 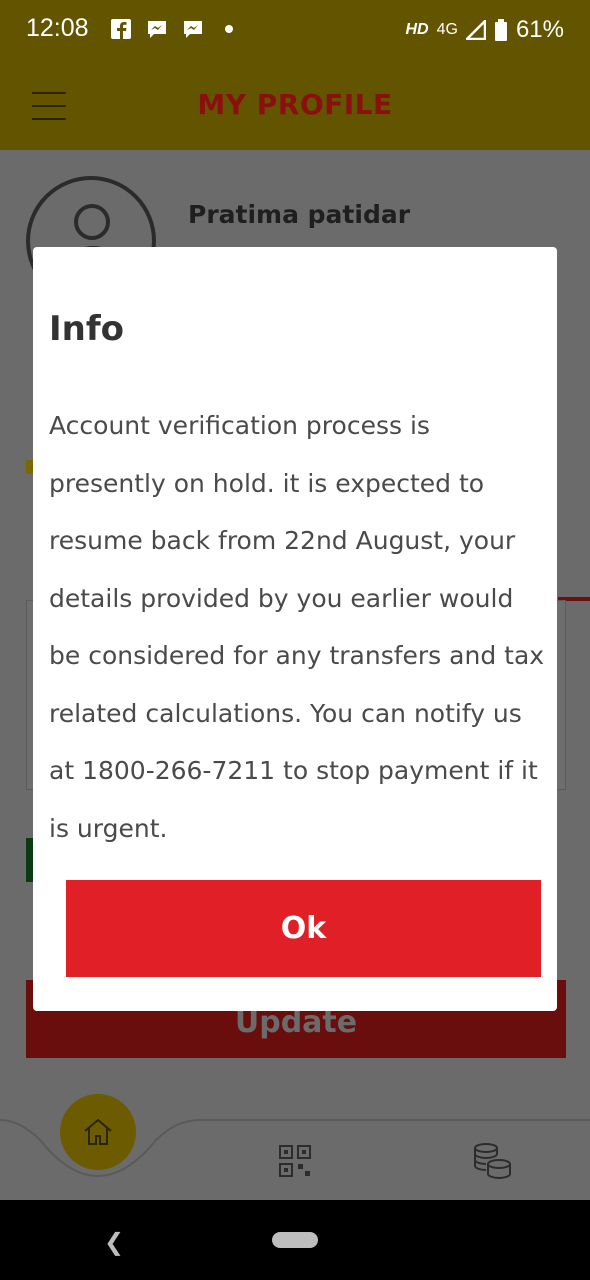 What do you see at coordinates (500, 30) in the screenshot?
I see `battery-icon` at bounding box center [500, 30].